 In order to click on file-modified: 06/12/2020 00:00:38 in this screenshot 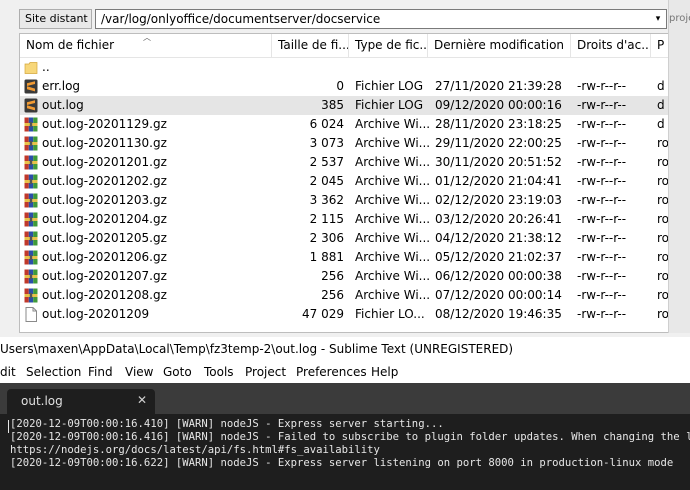, I will do `click(498, 276)`.